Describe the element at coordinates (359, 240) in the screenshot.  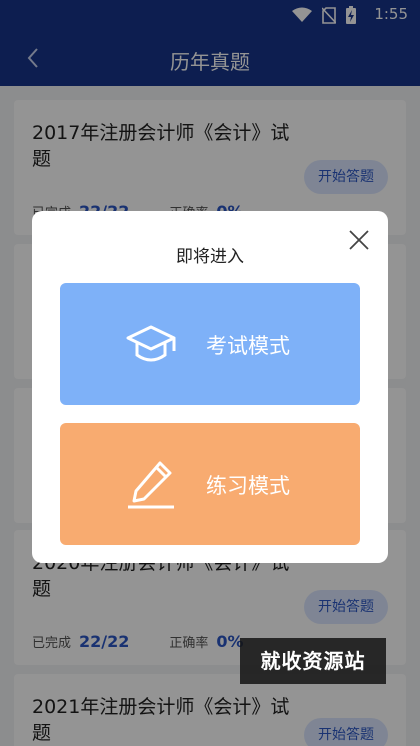
I see `close-icon` at that location.